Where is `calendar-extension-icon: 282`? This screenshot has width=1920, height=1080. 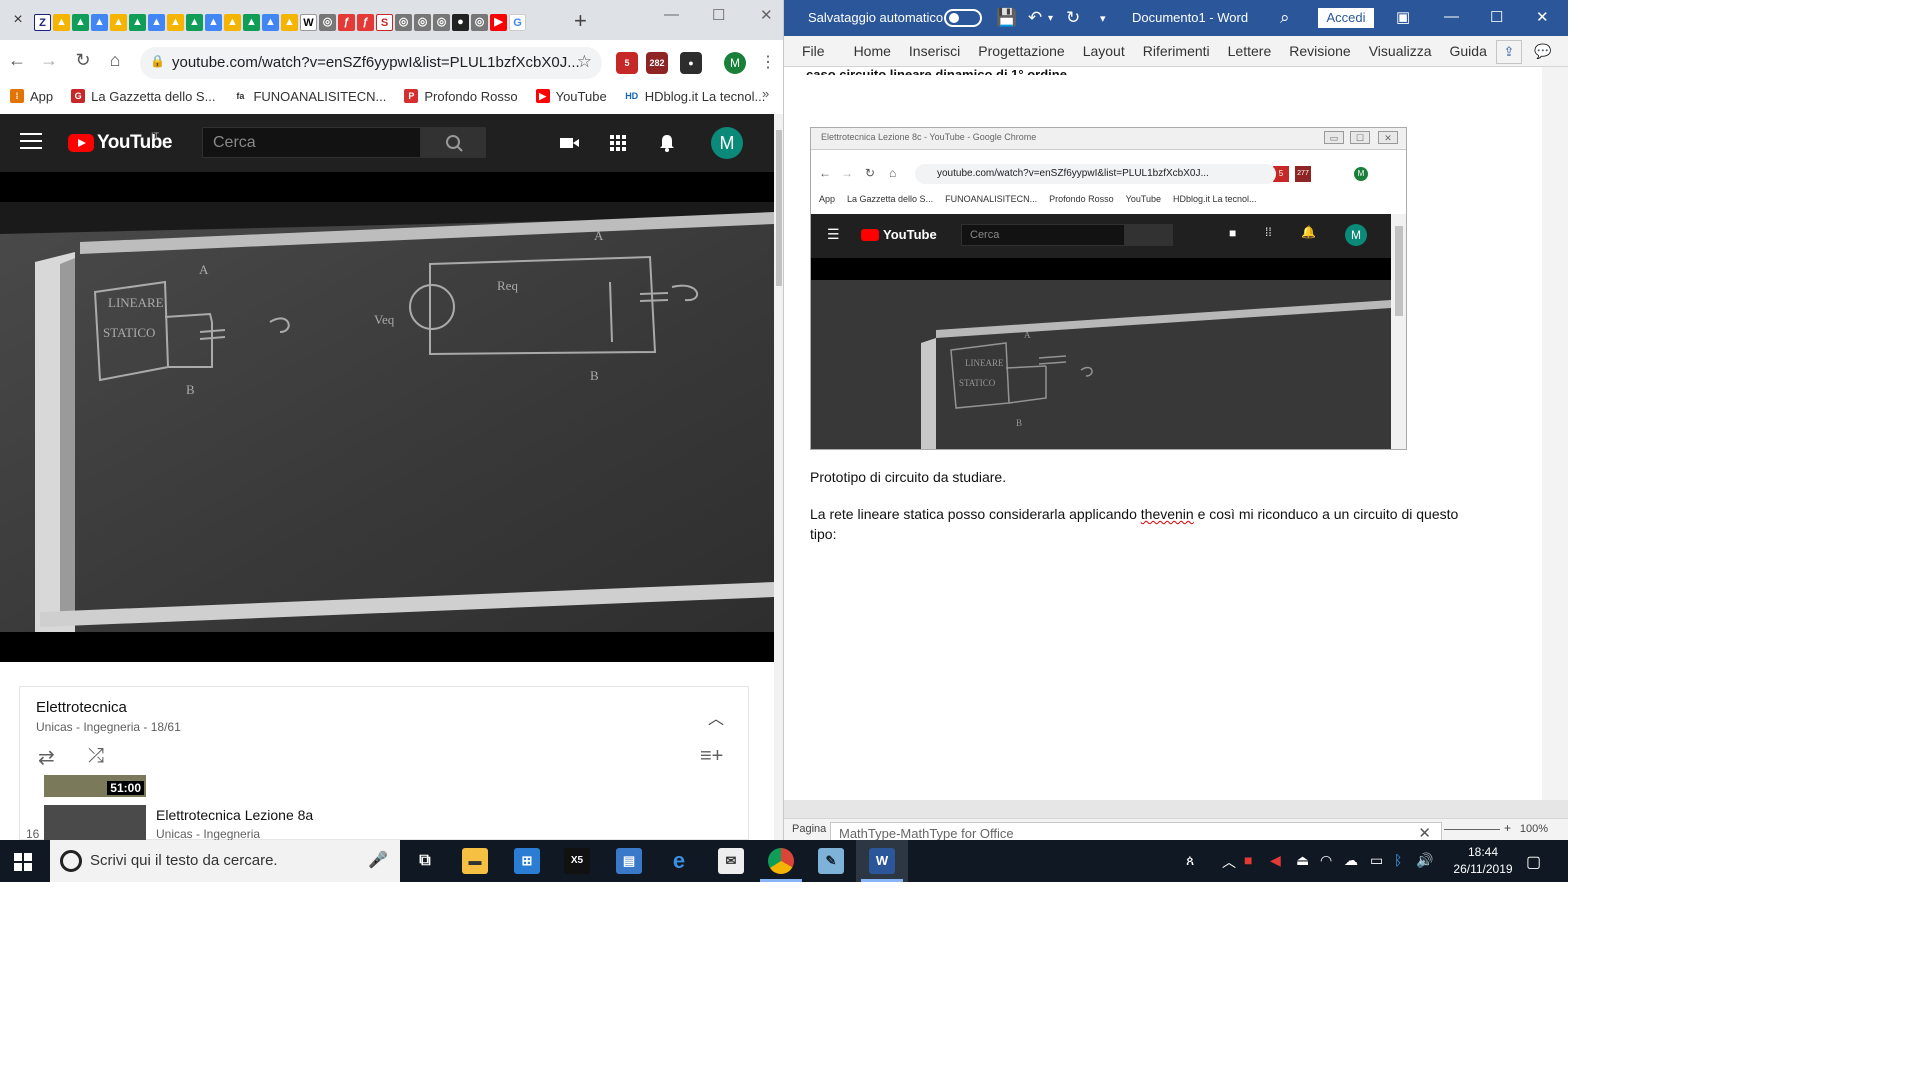
calendar-extension-icon: 282 is located at coordinates (657, 63).